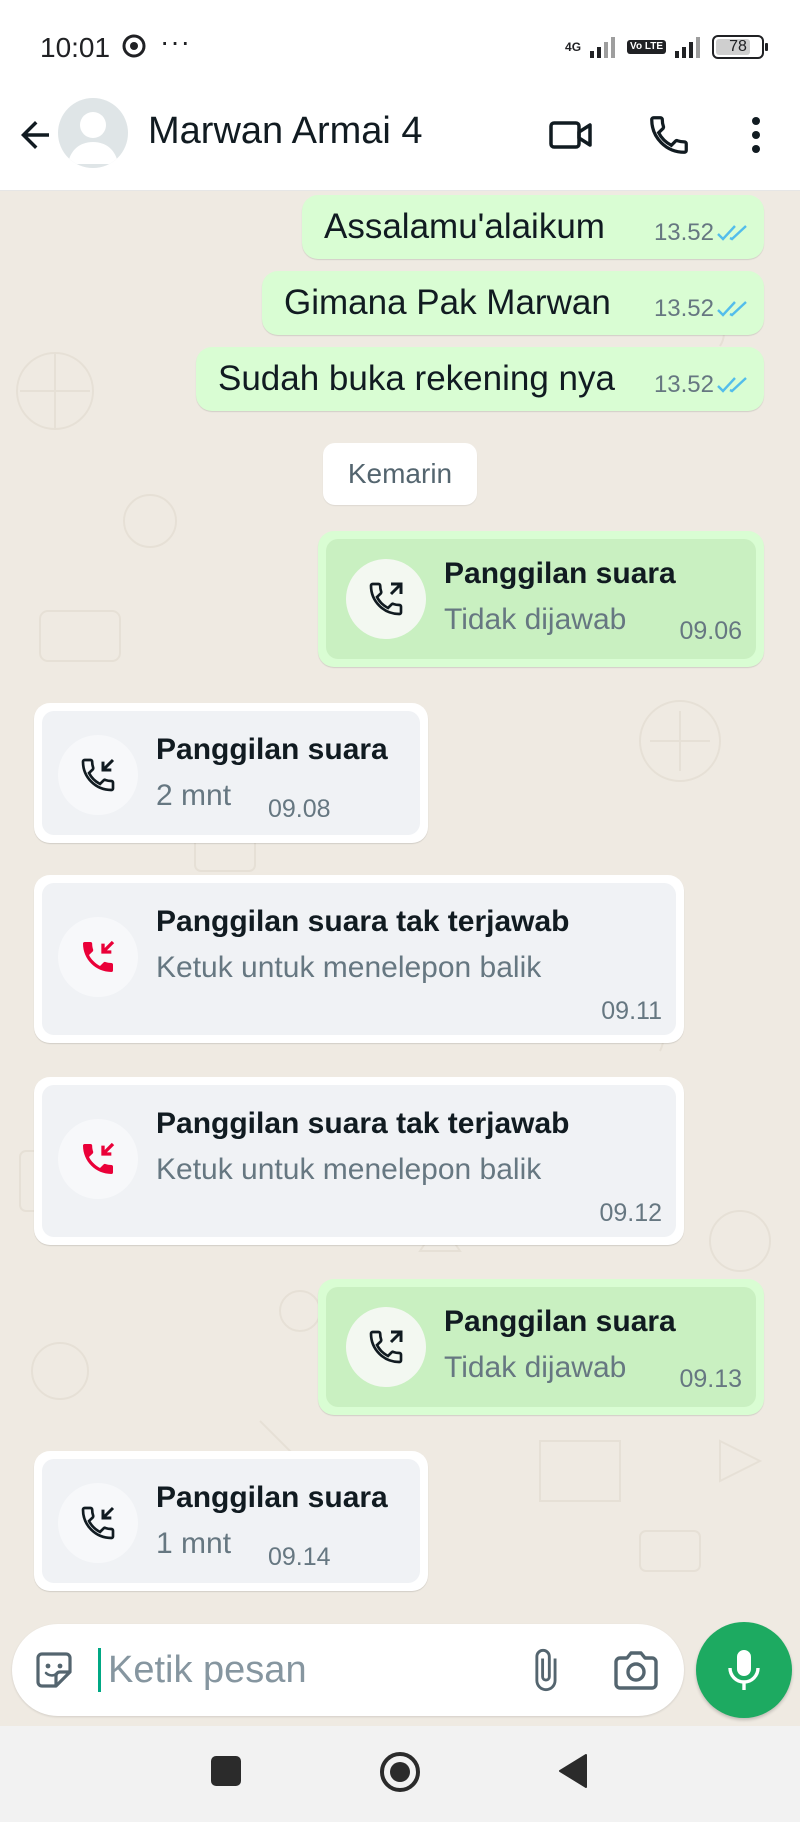 The image size is (800, 1822). What do you see at coordinates (710, 631) in the screenshot?
I see `call-time: 09.06` at bounding box center [710, 631].